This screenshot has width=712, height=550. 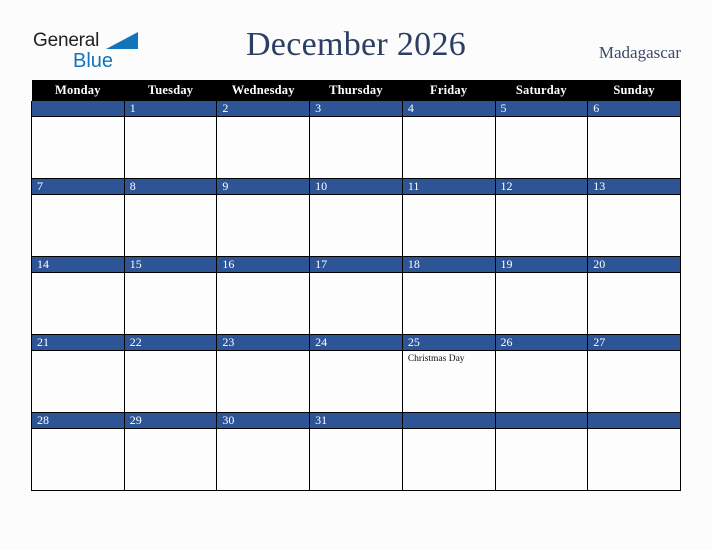 I want to click on calendar-day-cell: 22, so click(x=170, y=373).